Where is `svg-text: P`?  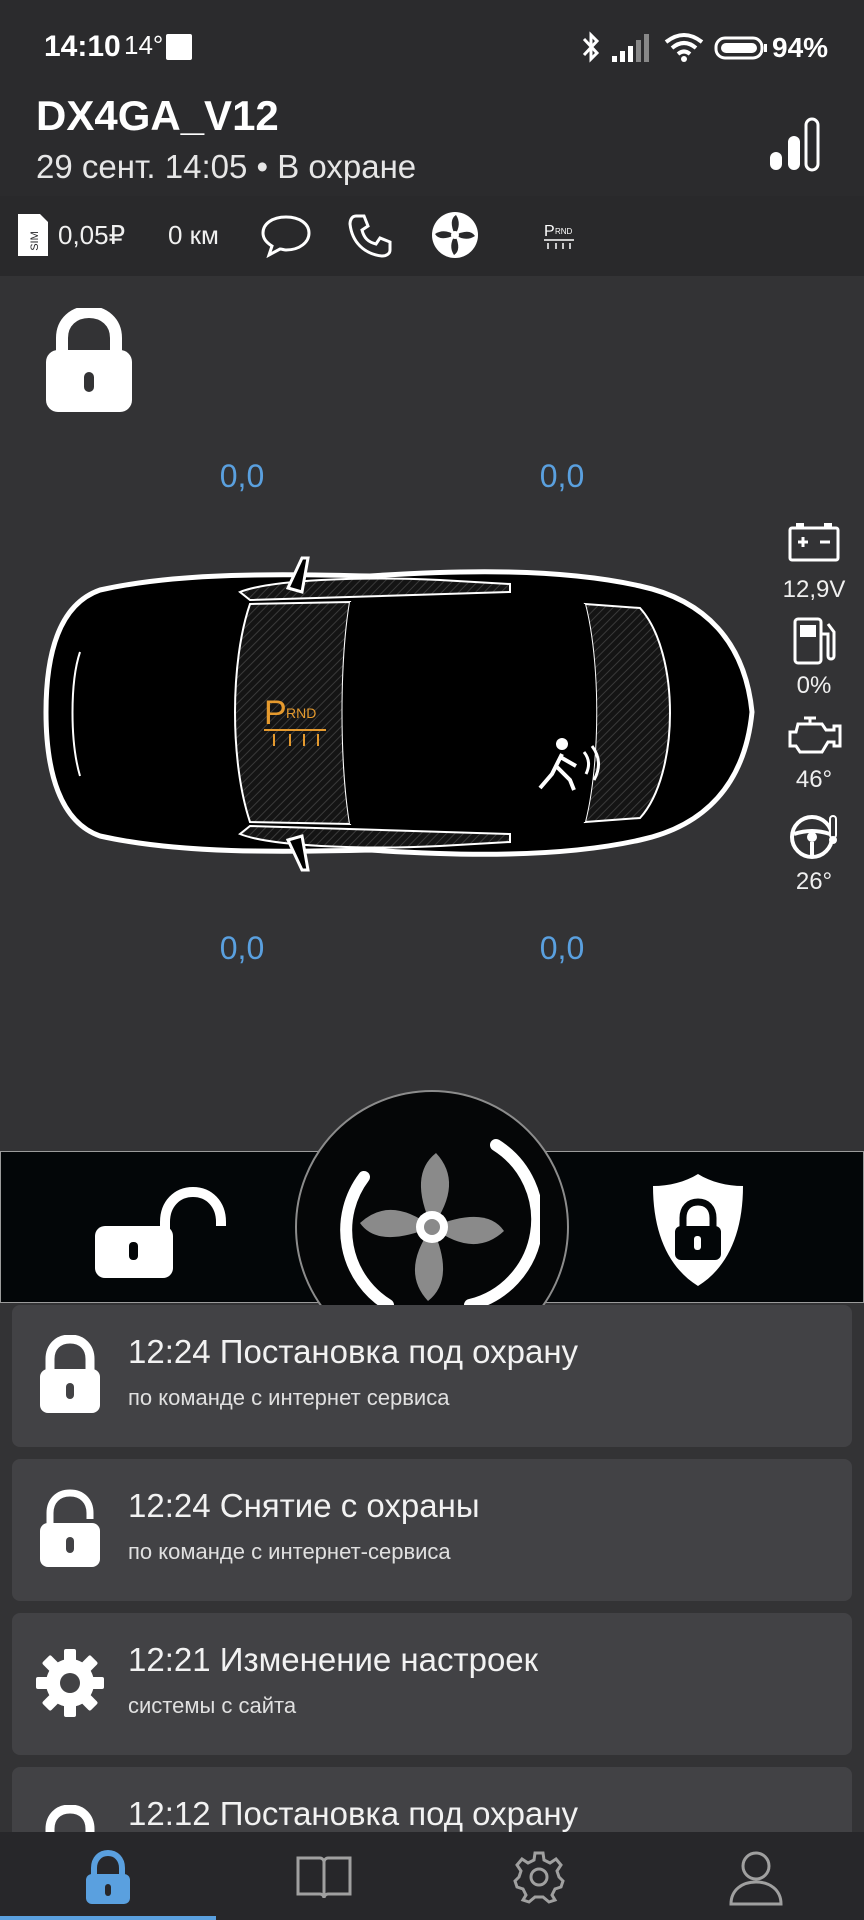
svg-text: P is located at coordinates (549, 231).